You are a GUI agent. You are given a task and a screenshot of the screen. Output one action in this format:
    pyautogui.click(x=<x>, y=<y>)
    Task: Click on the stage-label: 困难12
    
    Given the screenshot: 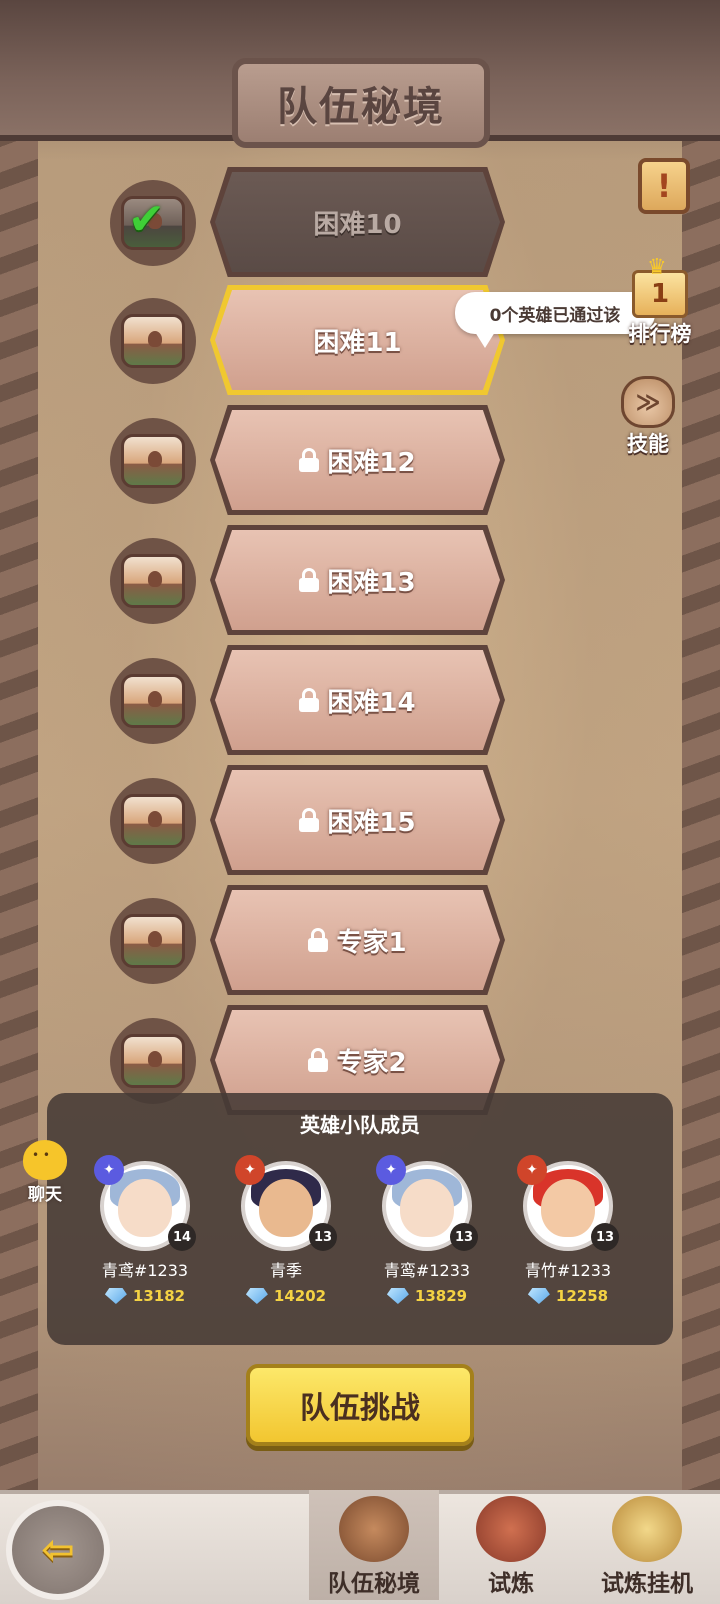 What is the action you would take?
    pyautogui.click(x=371, y=462)
    